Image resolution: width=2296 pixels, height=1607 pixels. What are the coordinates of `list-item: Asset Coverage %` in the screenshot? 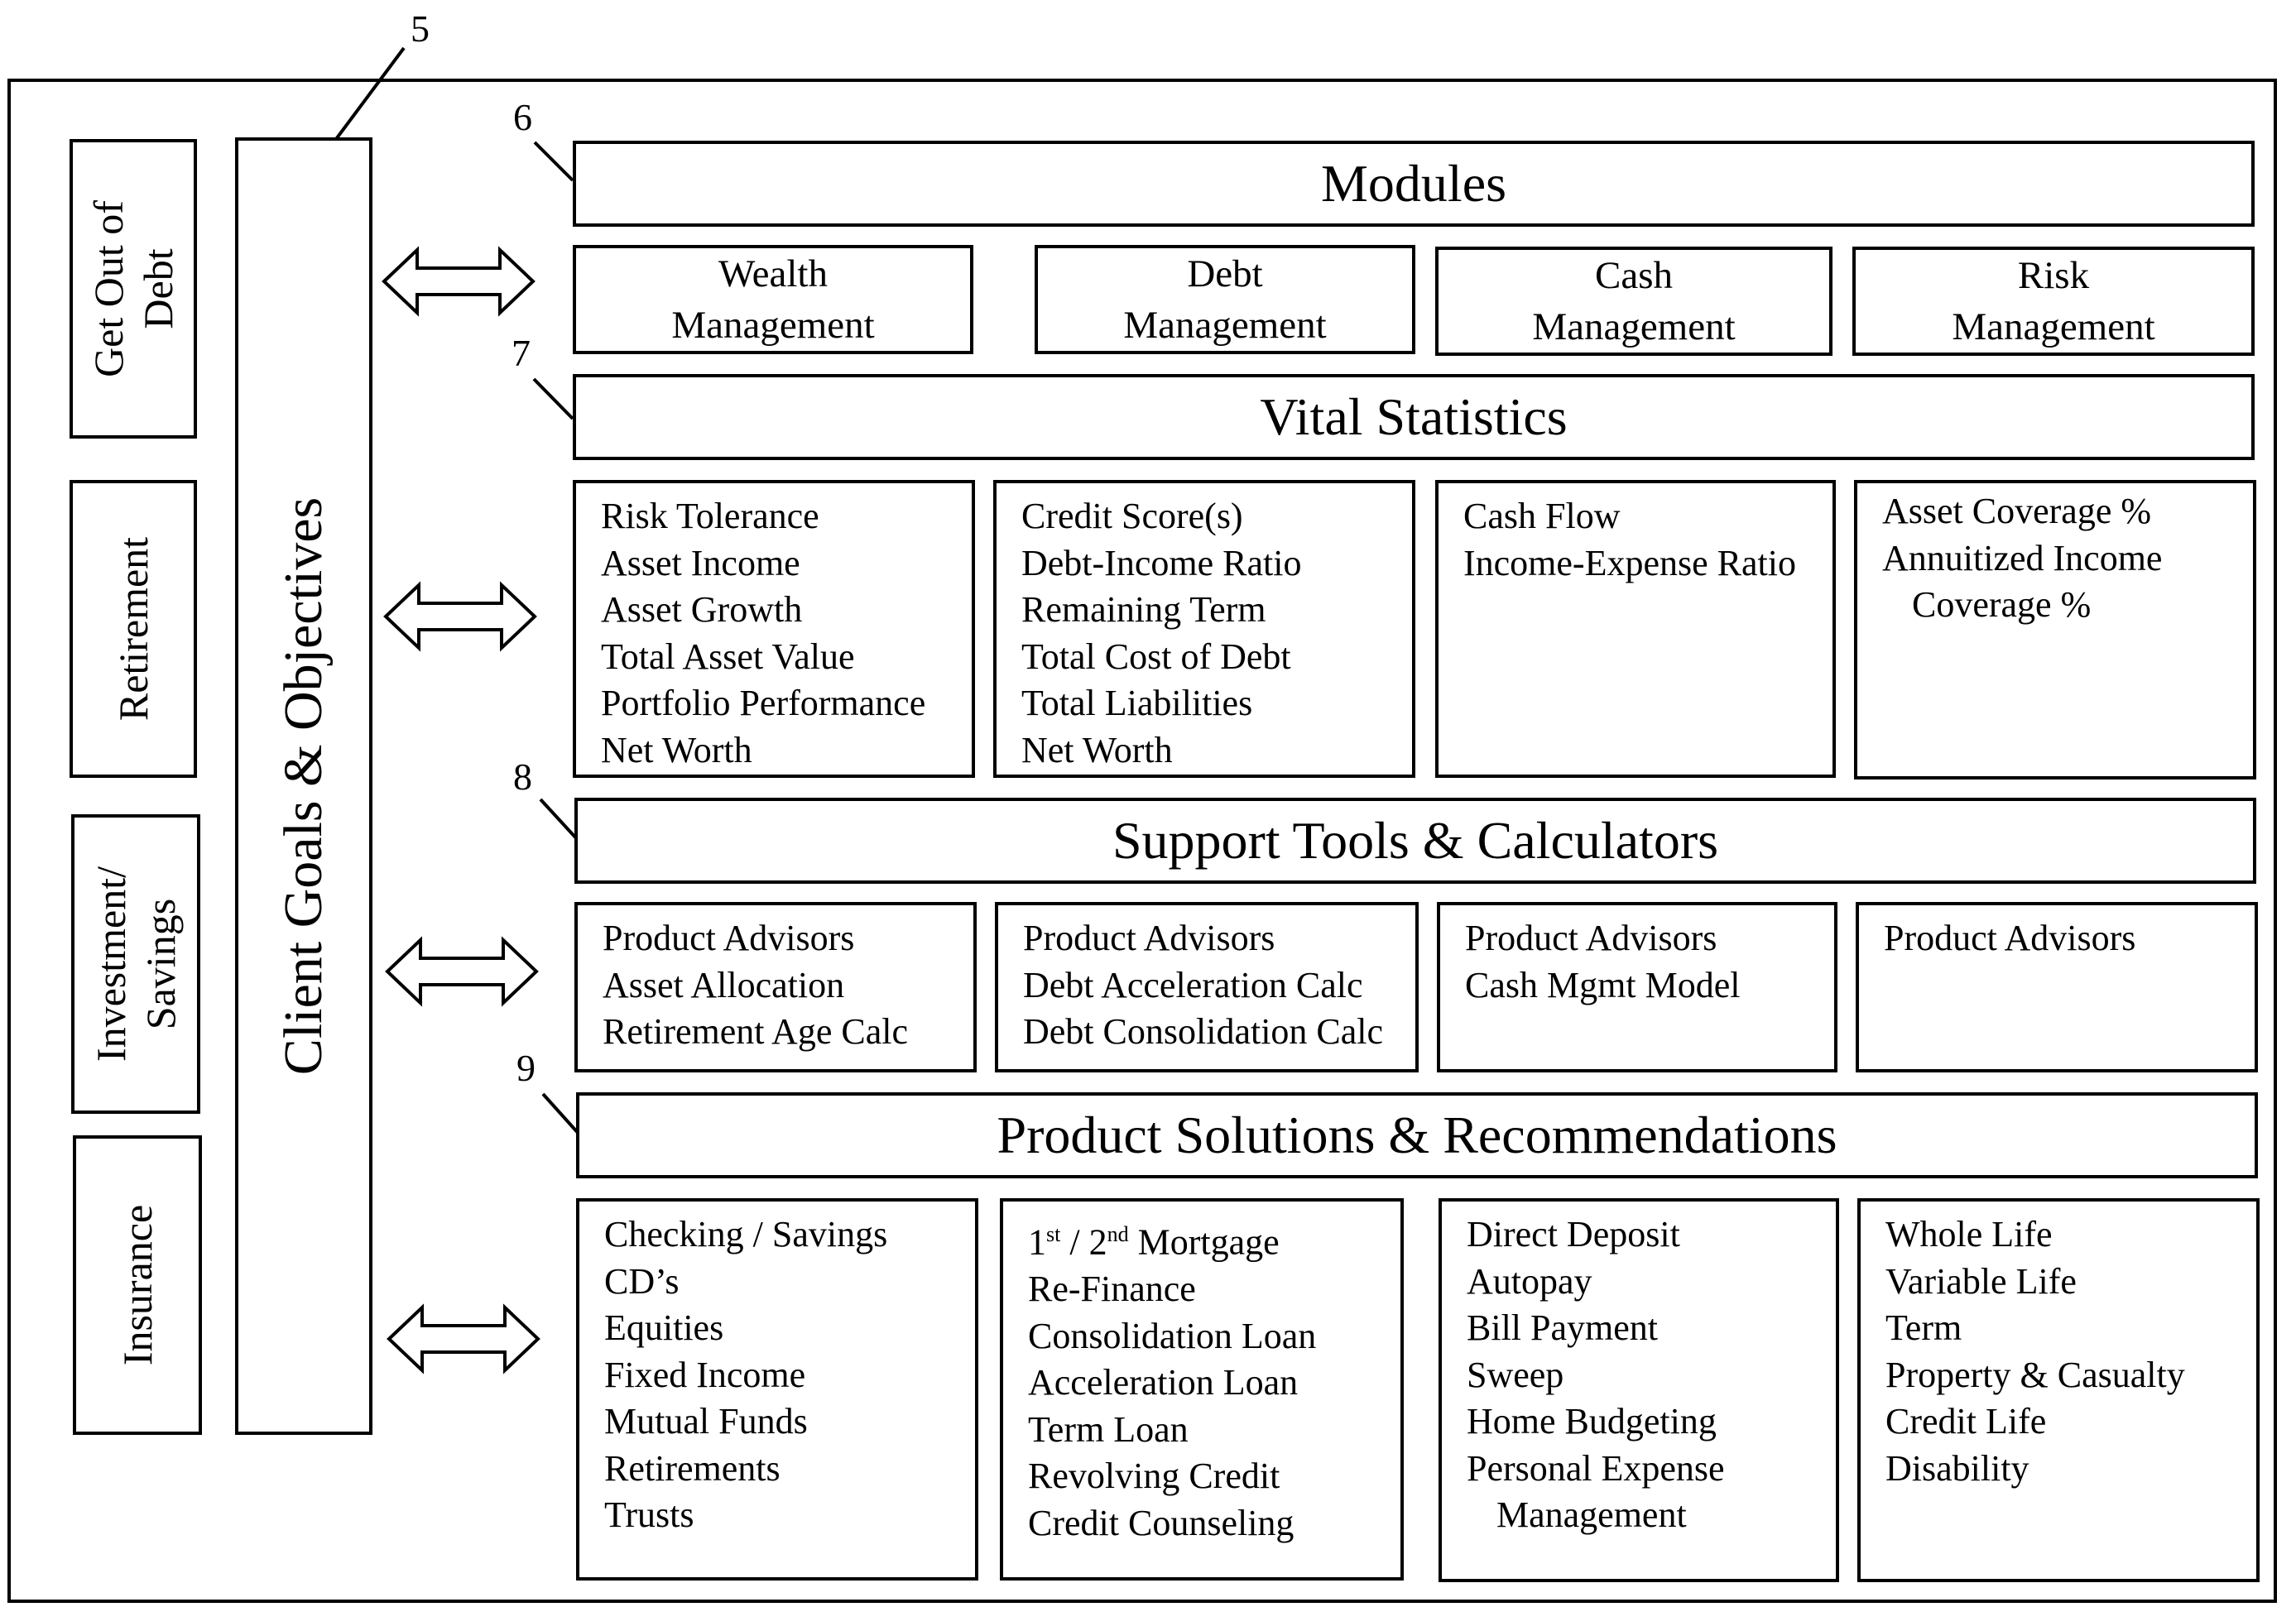 It's located at (2017, 511).